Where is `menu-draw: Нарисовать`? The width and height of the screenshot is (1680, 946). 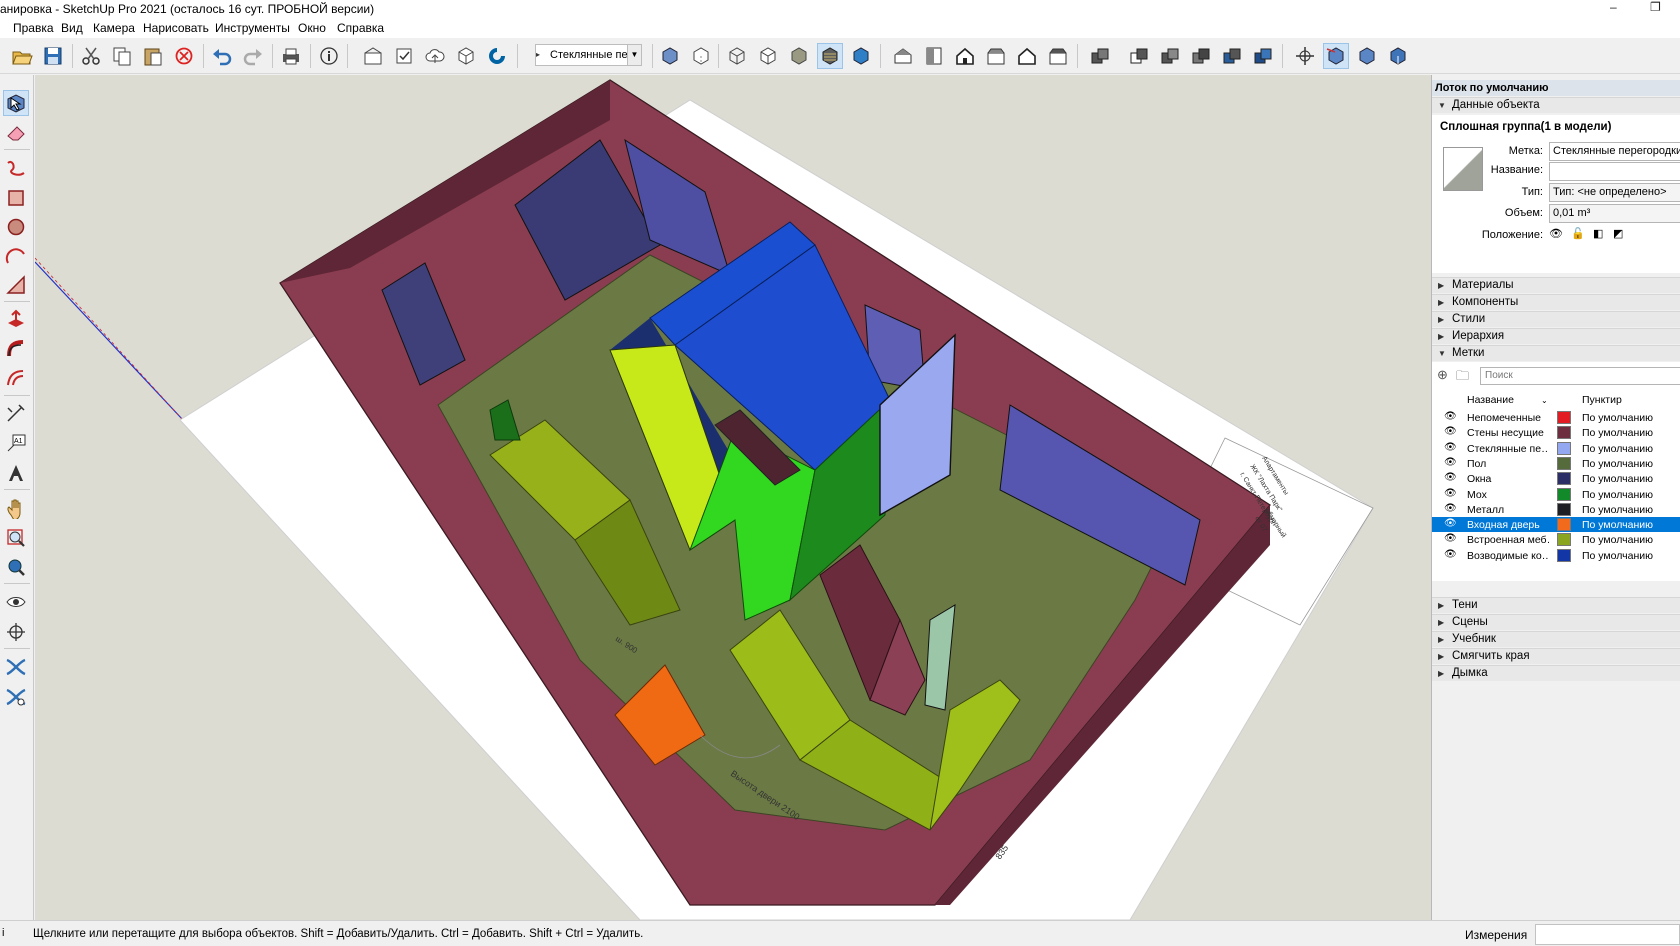
menu-draw: Нарисовать is located at coordinates (176, 28).